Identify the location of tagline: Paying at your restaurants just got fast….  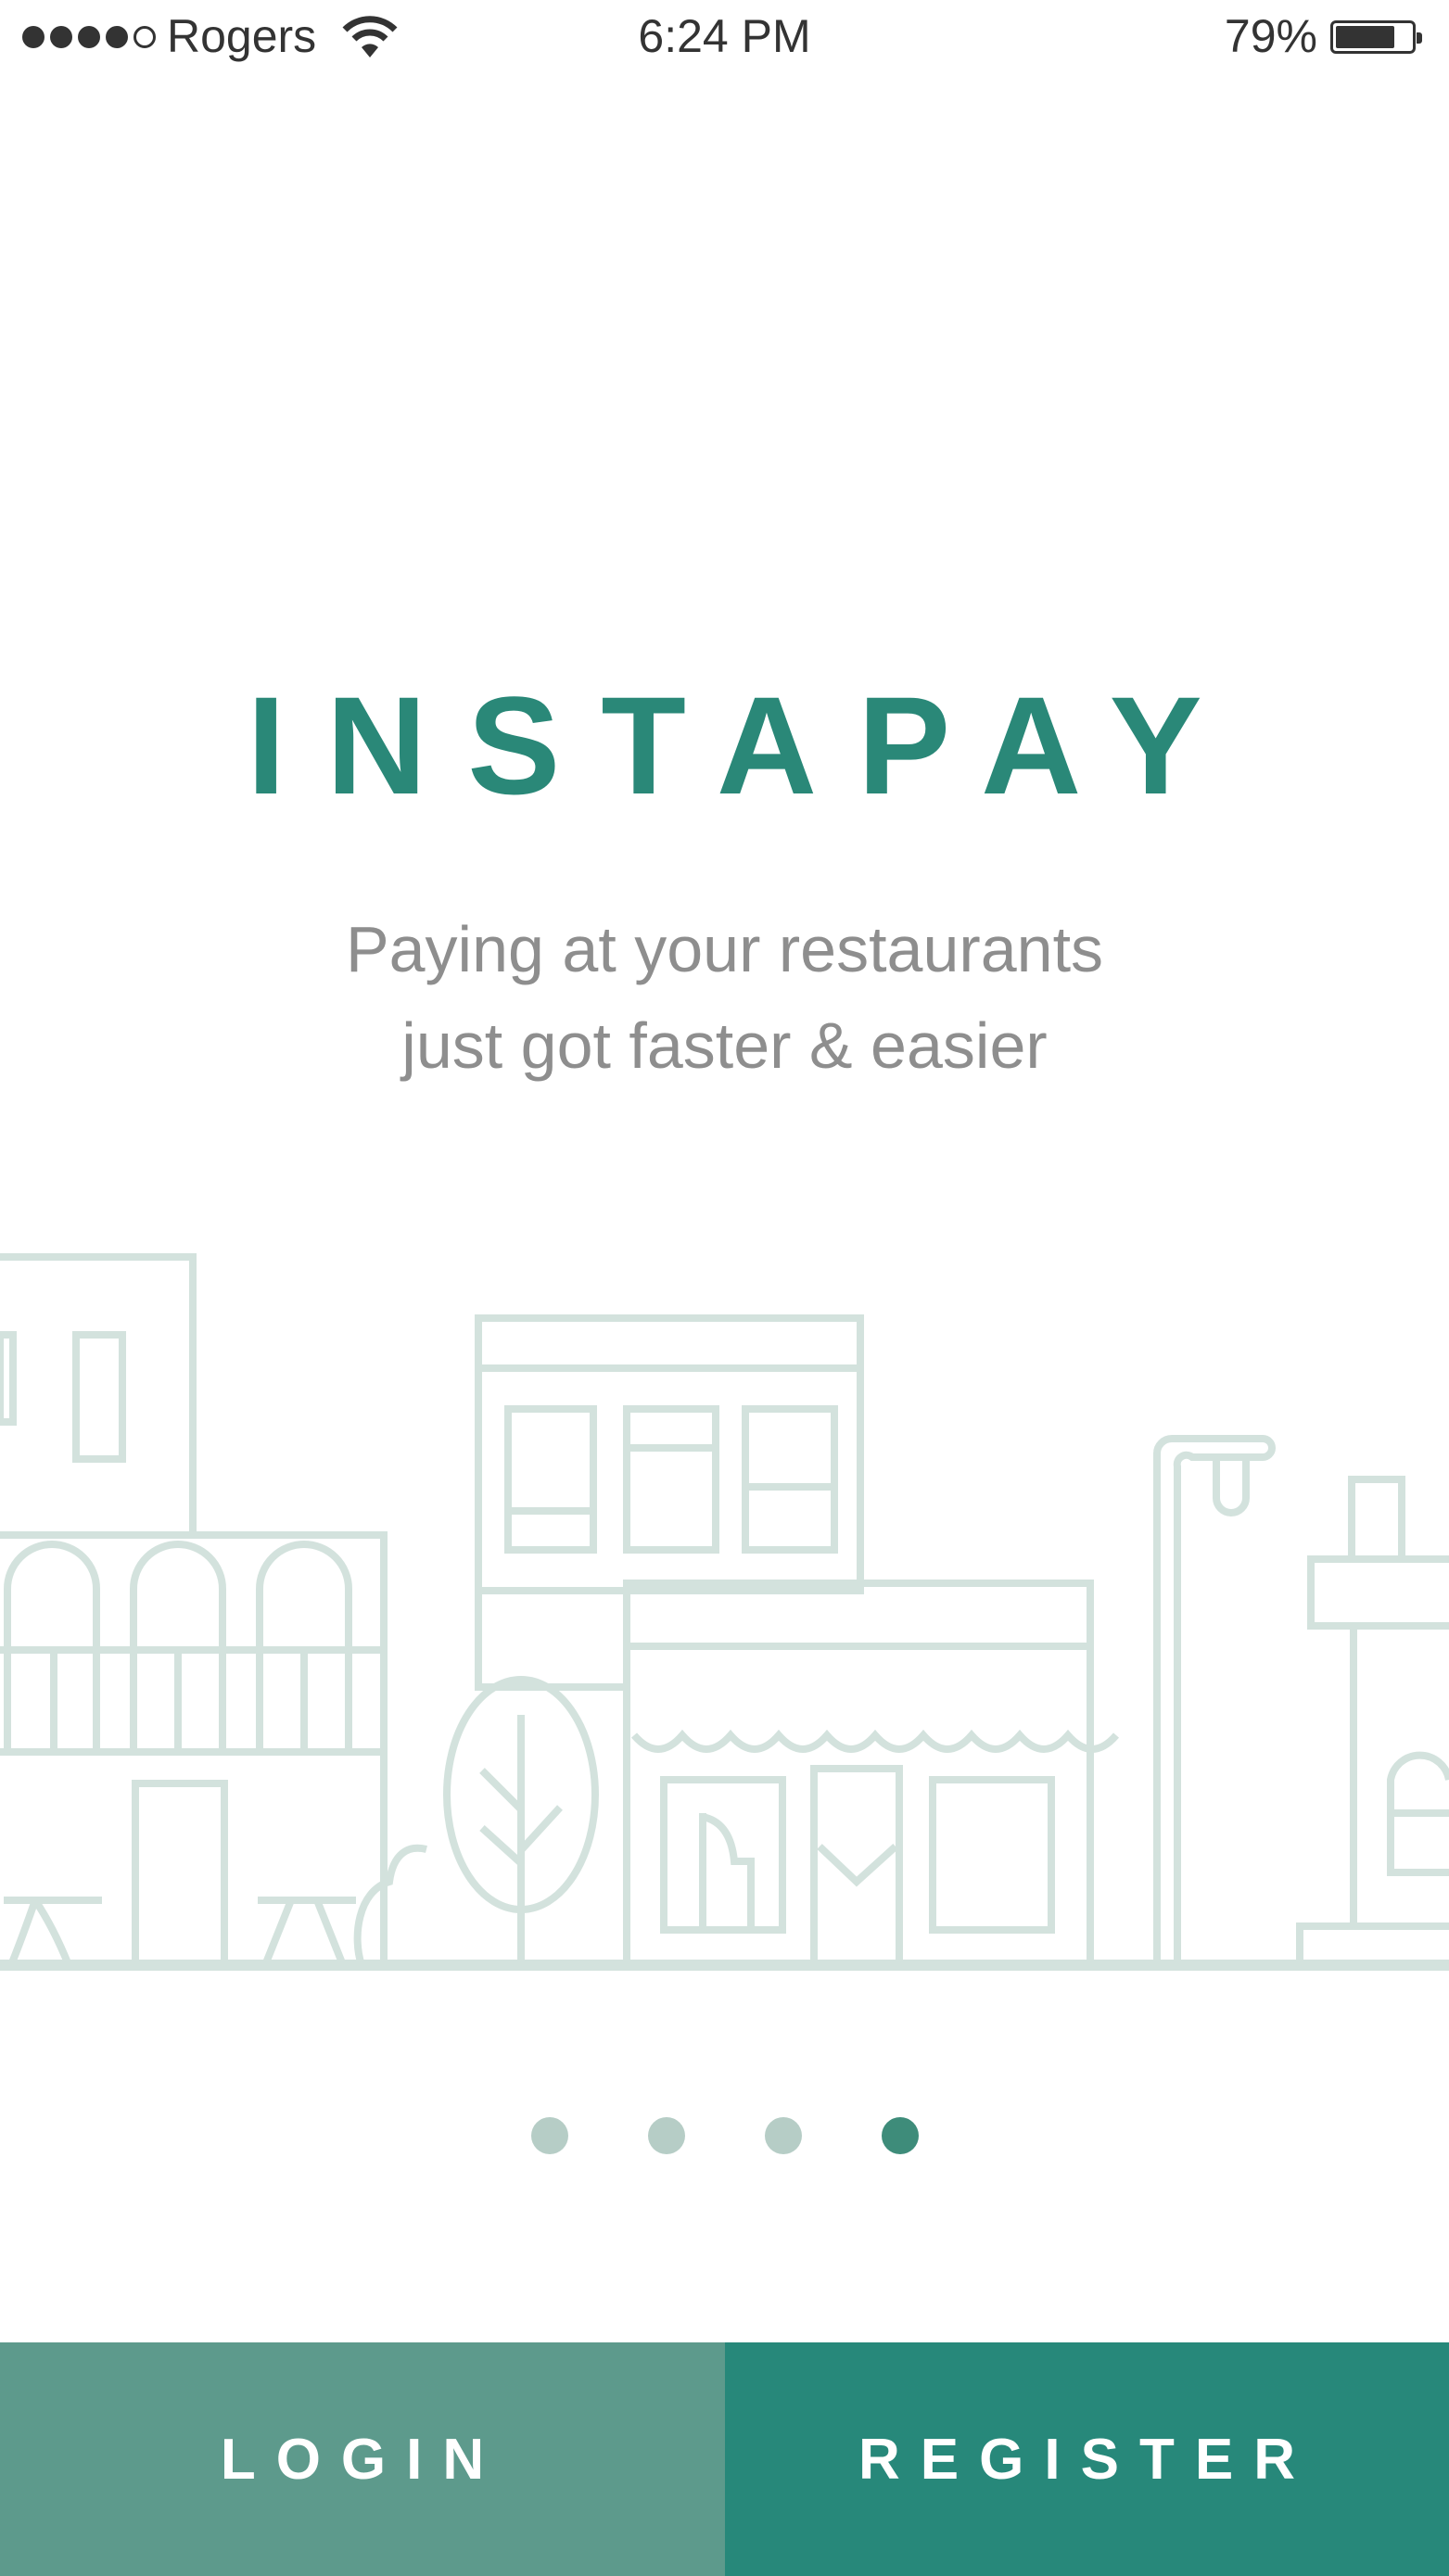
(724, 998).